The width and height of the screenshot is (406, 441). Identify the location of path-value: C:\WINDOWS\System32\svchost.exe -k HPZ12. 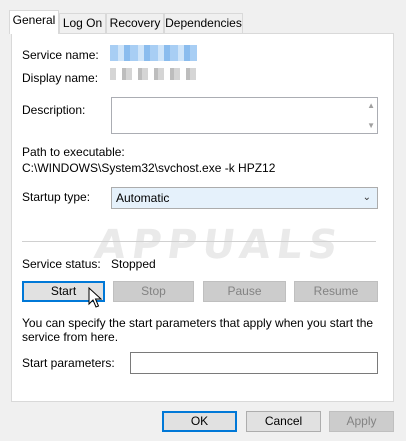
(149, 168).